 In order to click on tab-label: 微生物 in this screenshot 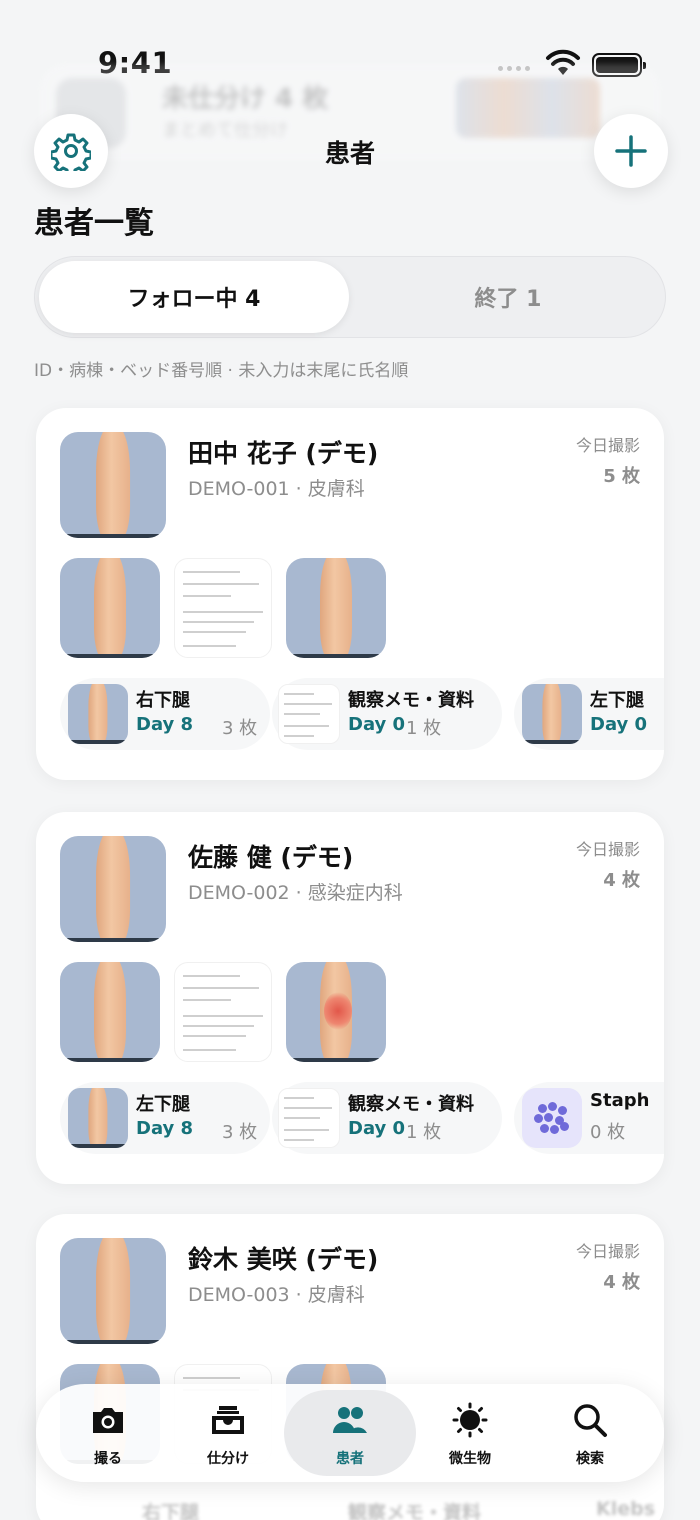, I will do `click(470, 1459)`.